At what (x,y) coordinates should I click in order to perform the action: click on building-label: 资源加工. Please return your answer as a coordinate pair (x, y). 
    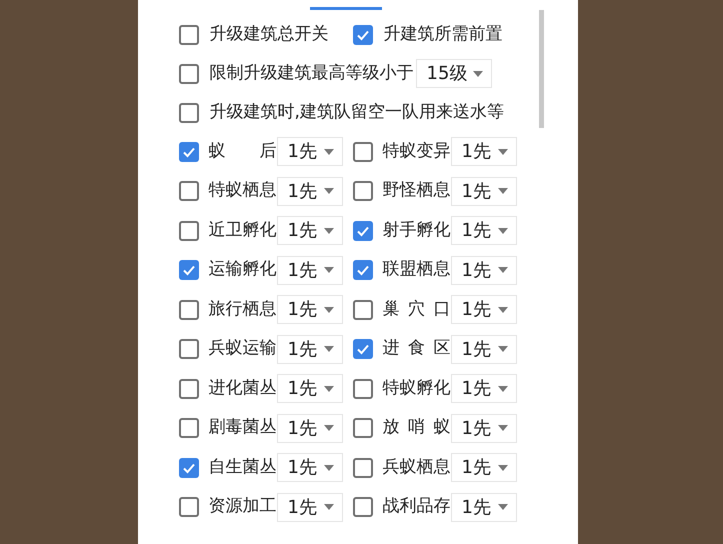
    Looking at the image, I should click on (242, 506).